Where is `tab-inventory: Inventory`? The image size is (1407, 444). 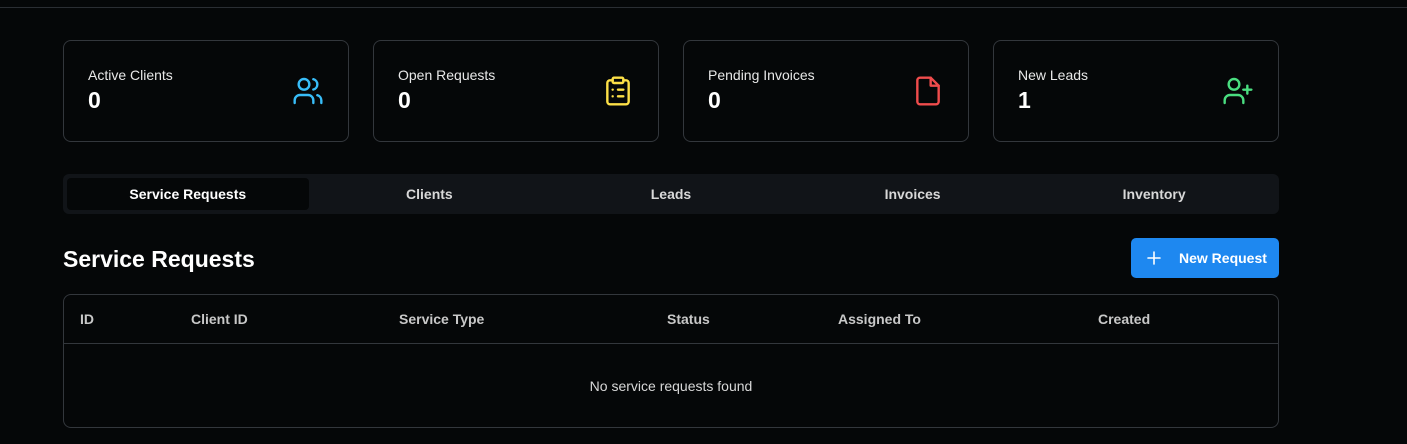 tab-inventory: Inventory is located at coordinates (1154, 194).